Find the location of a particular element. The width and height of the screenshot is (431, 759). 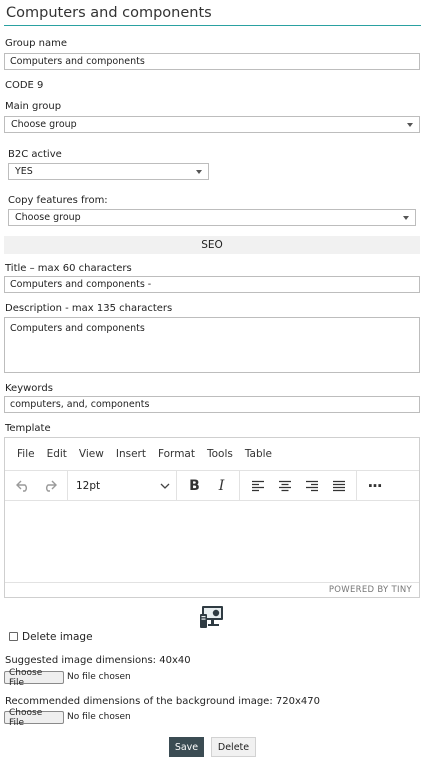

italic-icon: I is located at coordinates (221, 486).